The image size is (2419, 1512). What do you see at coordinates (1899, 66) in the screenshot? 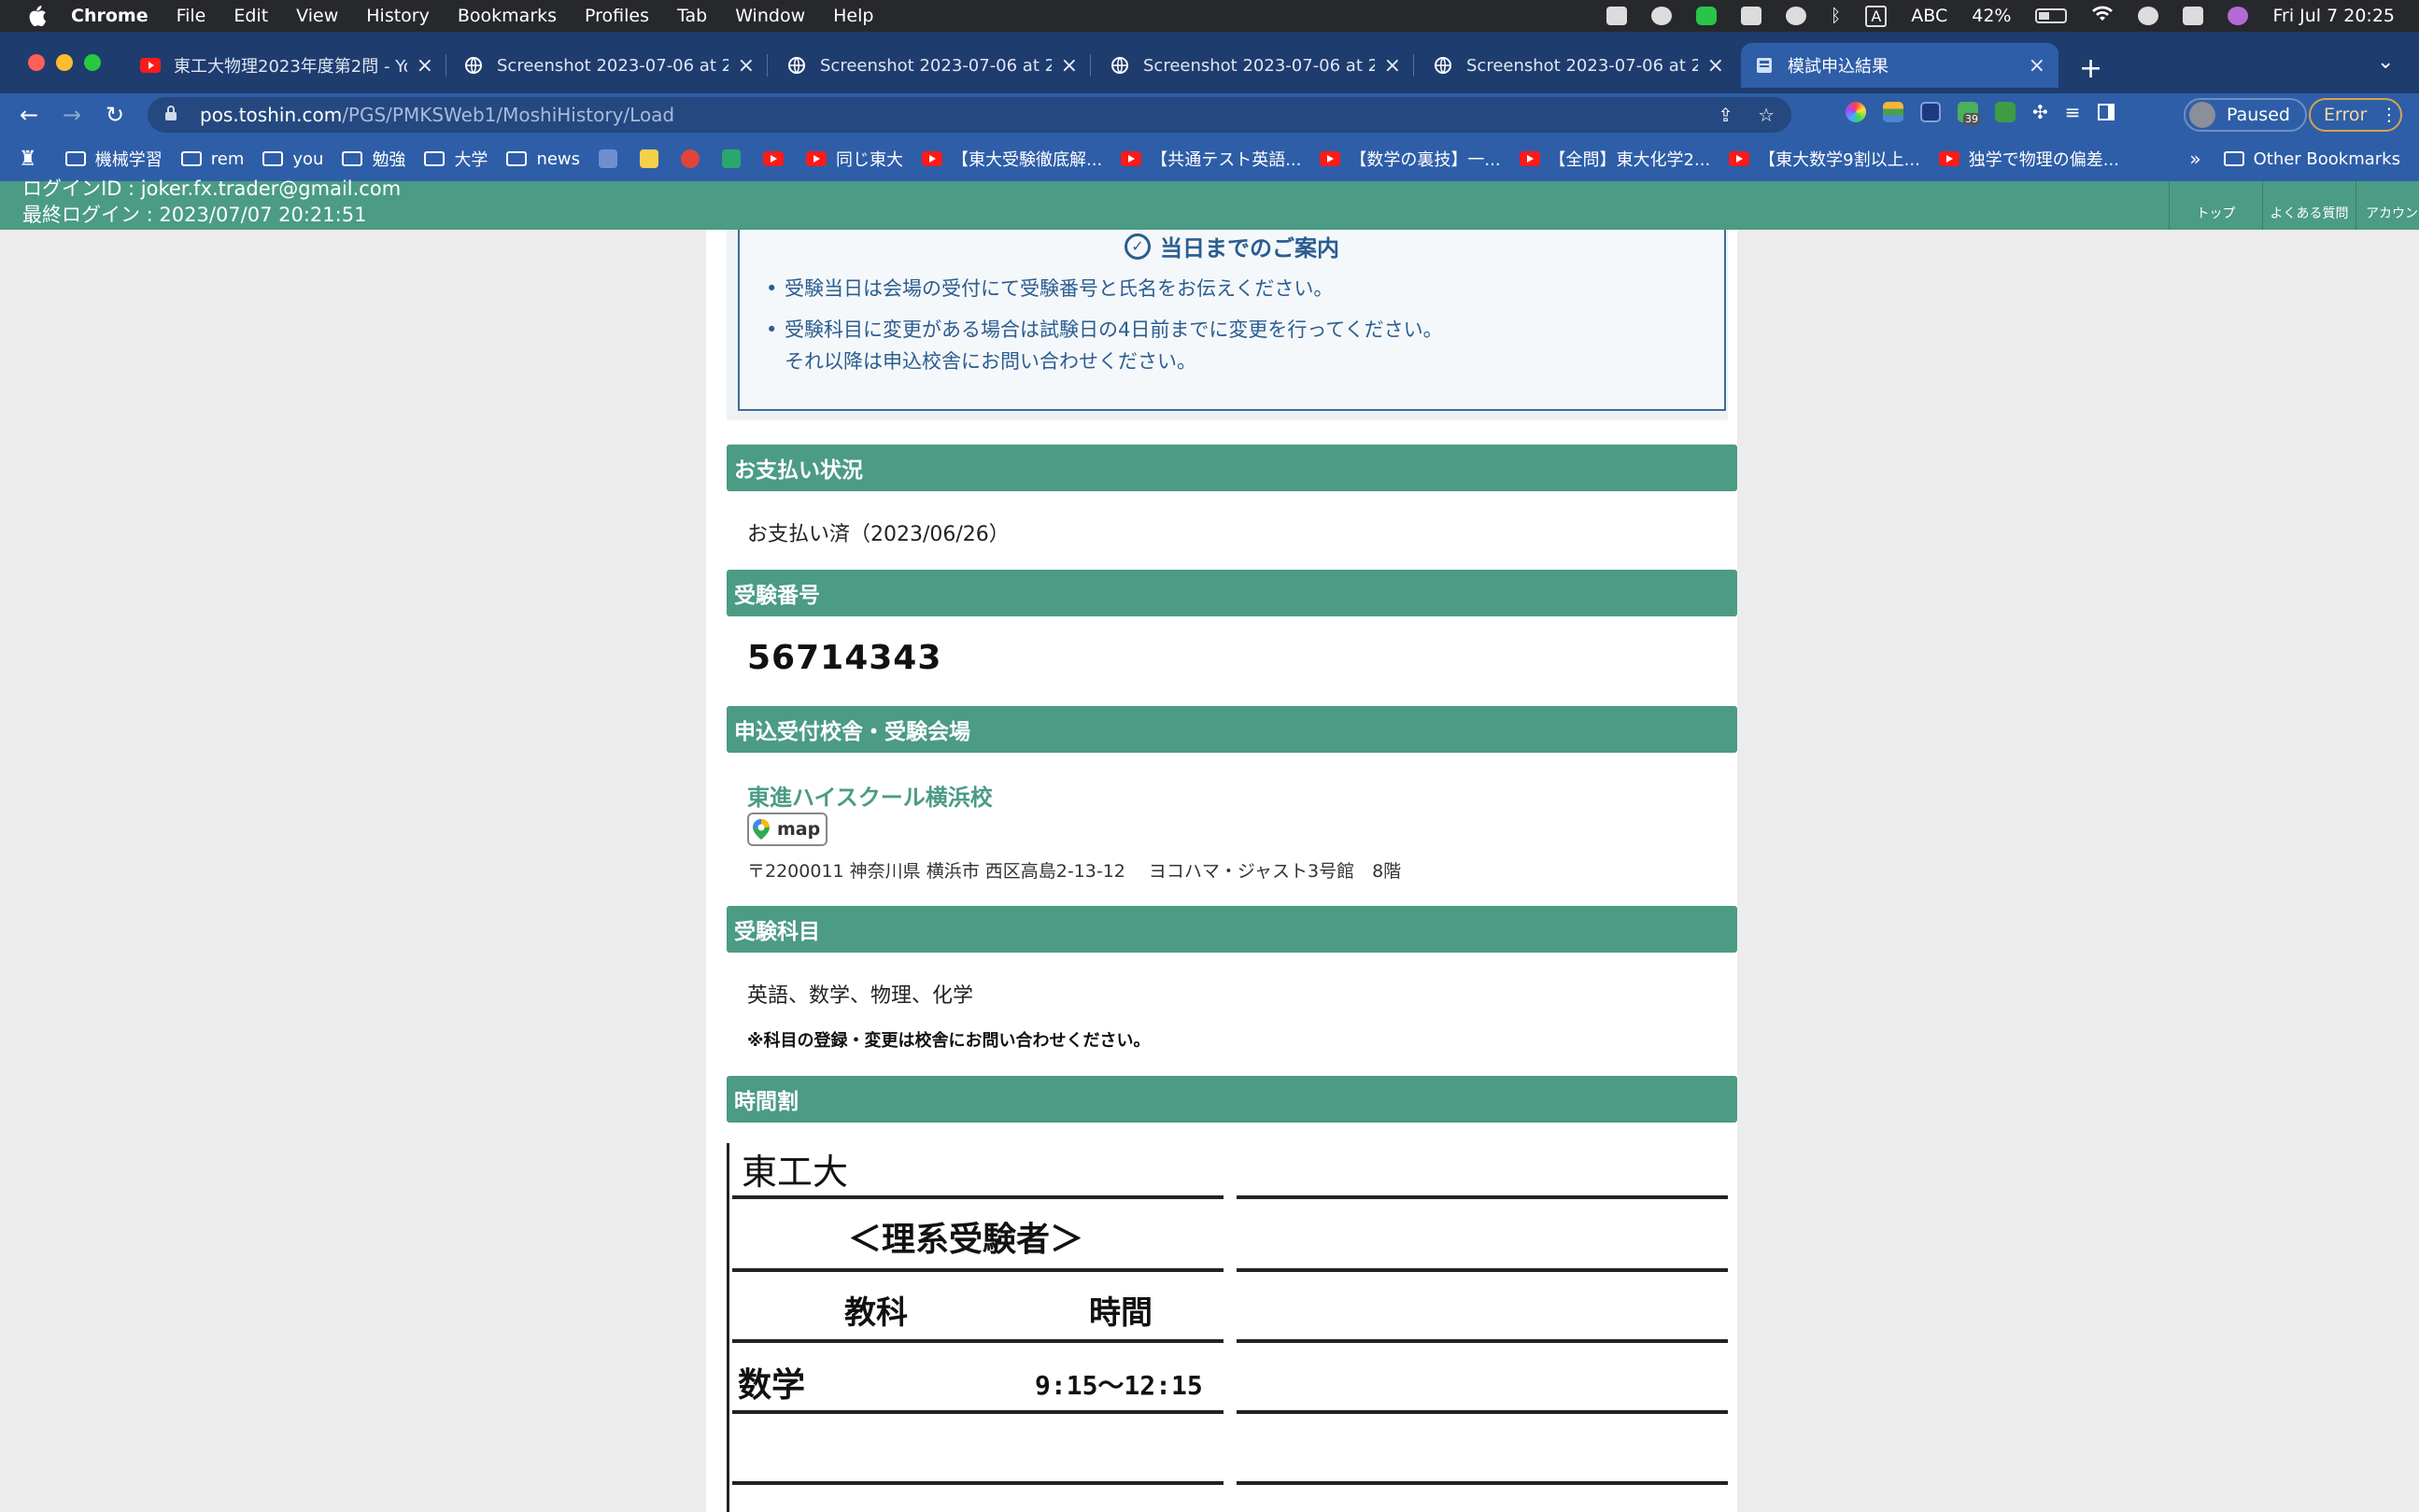
I see `tab-active-mock-exam-result: 模試申込結果 ×` at bounding box center [1899, 66].